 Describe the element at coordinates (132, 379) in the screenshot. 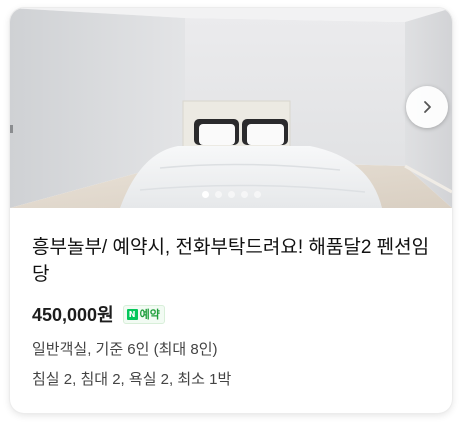

I see `room-details: 침실 2, 침대 2, 욕실 2, 최소 1박` at that location.